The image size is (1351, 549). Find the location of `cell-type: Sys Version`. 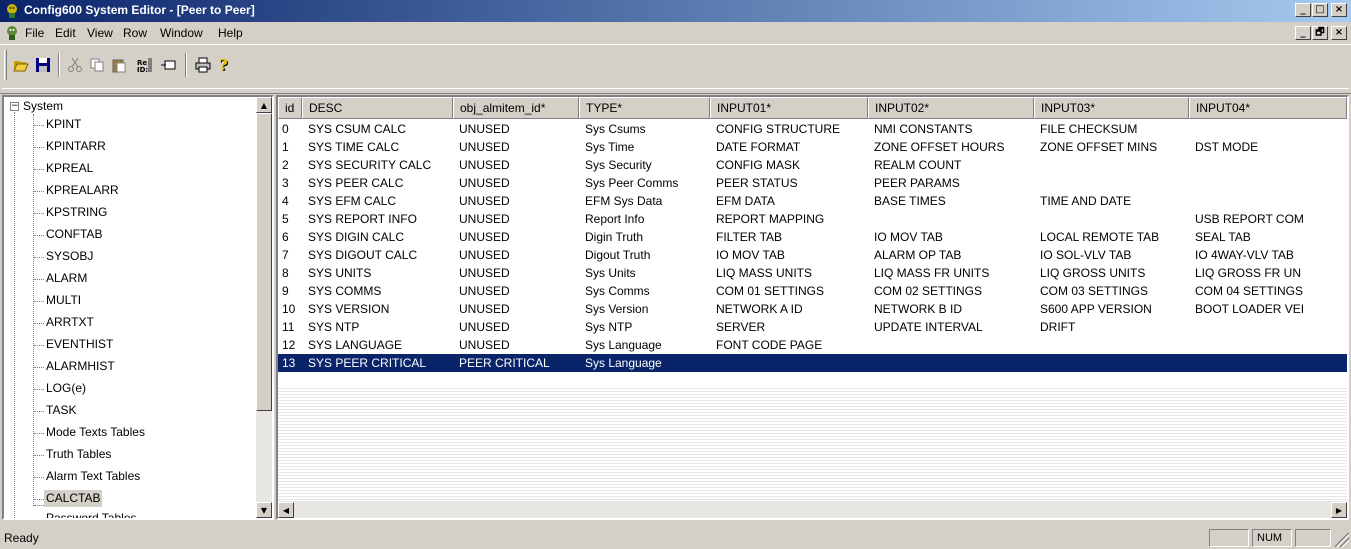

cell-type: Sys Version is located at coordinates (644, 309).